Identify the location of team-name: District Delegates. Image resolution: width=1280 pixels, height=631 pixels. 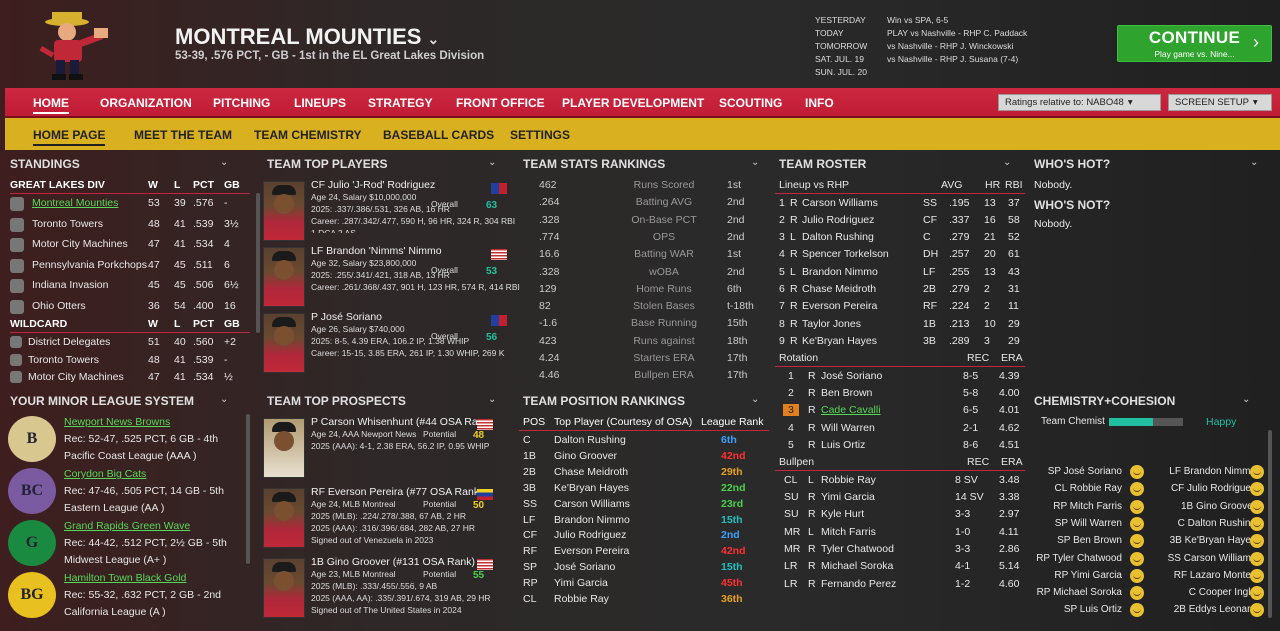
(69, 342).